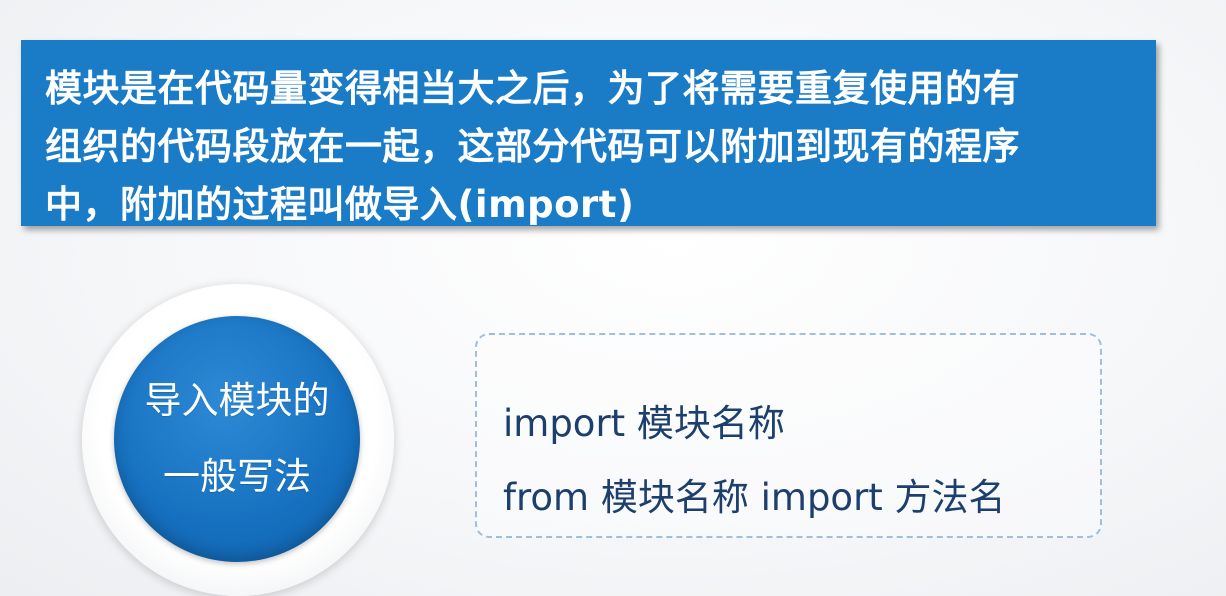 This screenshot has width=1226, height=596. I want to click on syntax-line-import: import 模块名称, so click(644, 423).